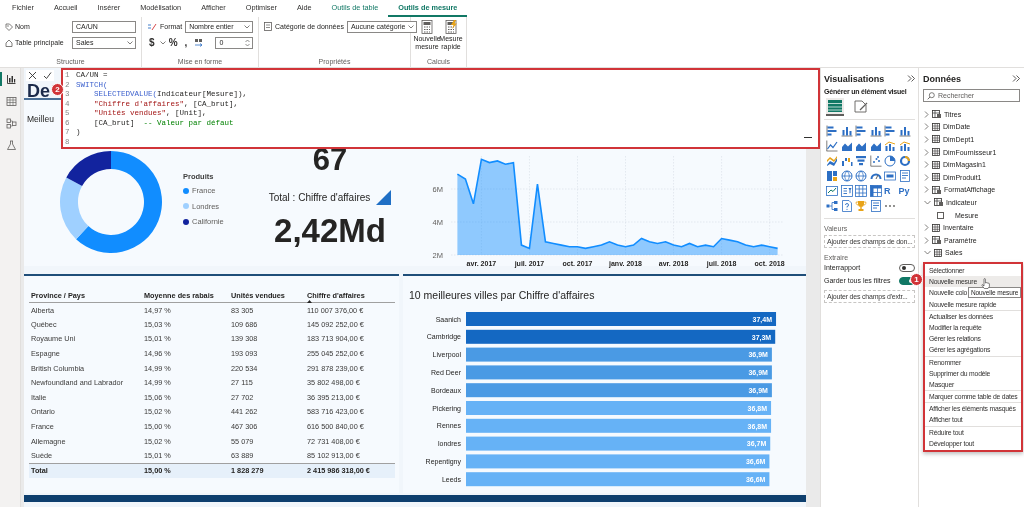 Image resolution: width=1024 pixels, height=507 pixels. Describe the element at coordinates (451, 27) in the screenshot. I see `lightning-calculator-icon` at that location.